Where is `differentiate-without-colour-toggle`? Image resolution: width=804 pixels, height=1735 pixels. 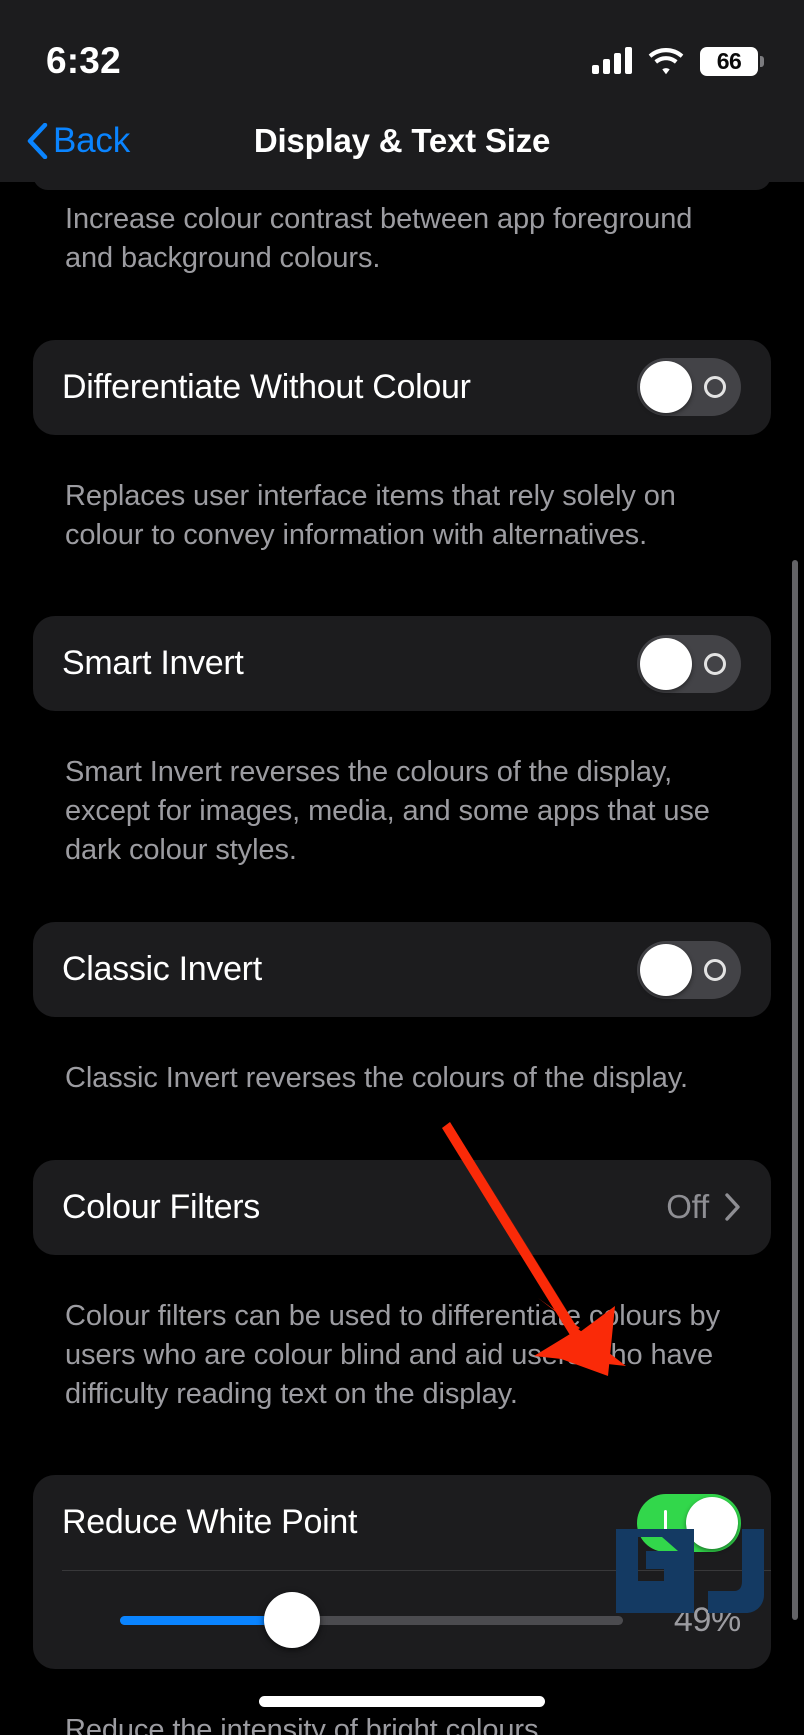
differentiate-without-colour-toggle is located at coordinates (689, 387).